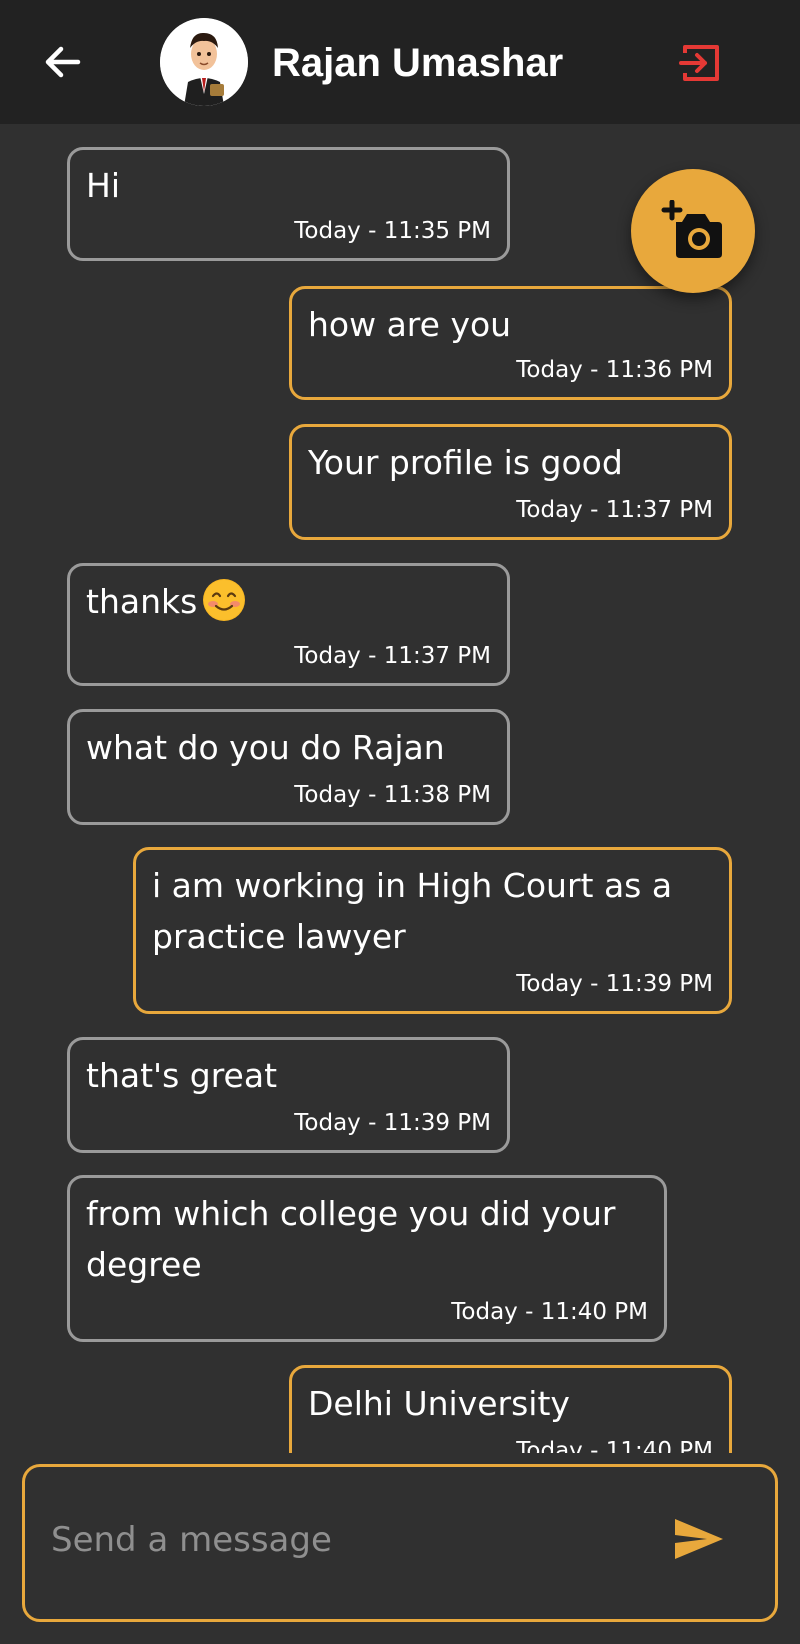 This screenshot has height=1644, width=800. Describe the element at coordinates (392, 795) in the screenshot. I see `message-time: Today - 11:38 PM` at that location.